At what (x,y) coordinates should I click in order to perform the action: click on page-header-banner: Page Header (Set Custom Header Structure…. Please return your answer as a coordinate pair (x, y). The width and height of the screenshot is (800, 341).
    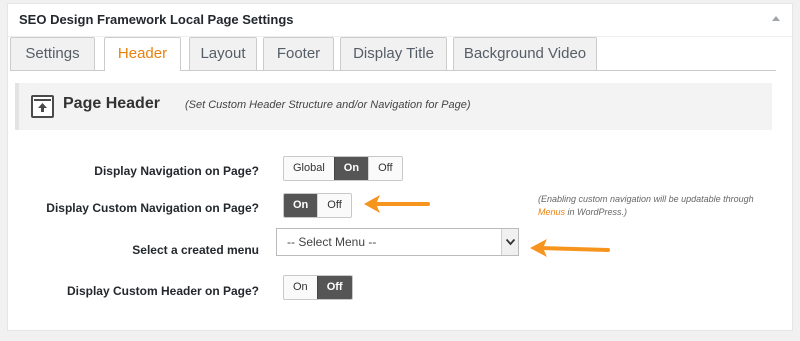
    Looking at the image, I should click on (393, 106).